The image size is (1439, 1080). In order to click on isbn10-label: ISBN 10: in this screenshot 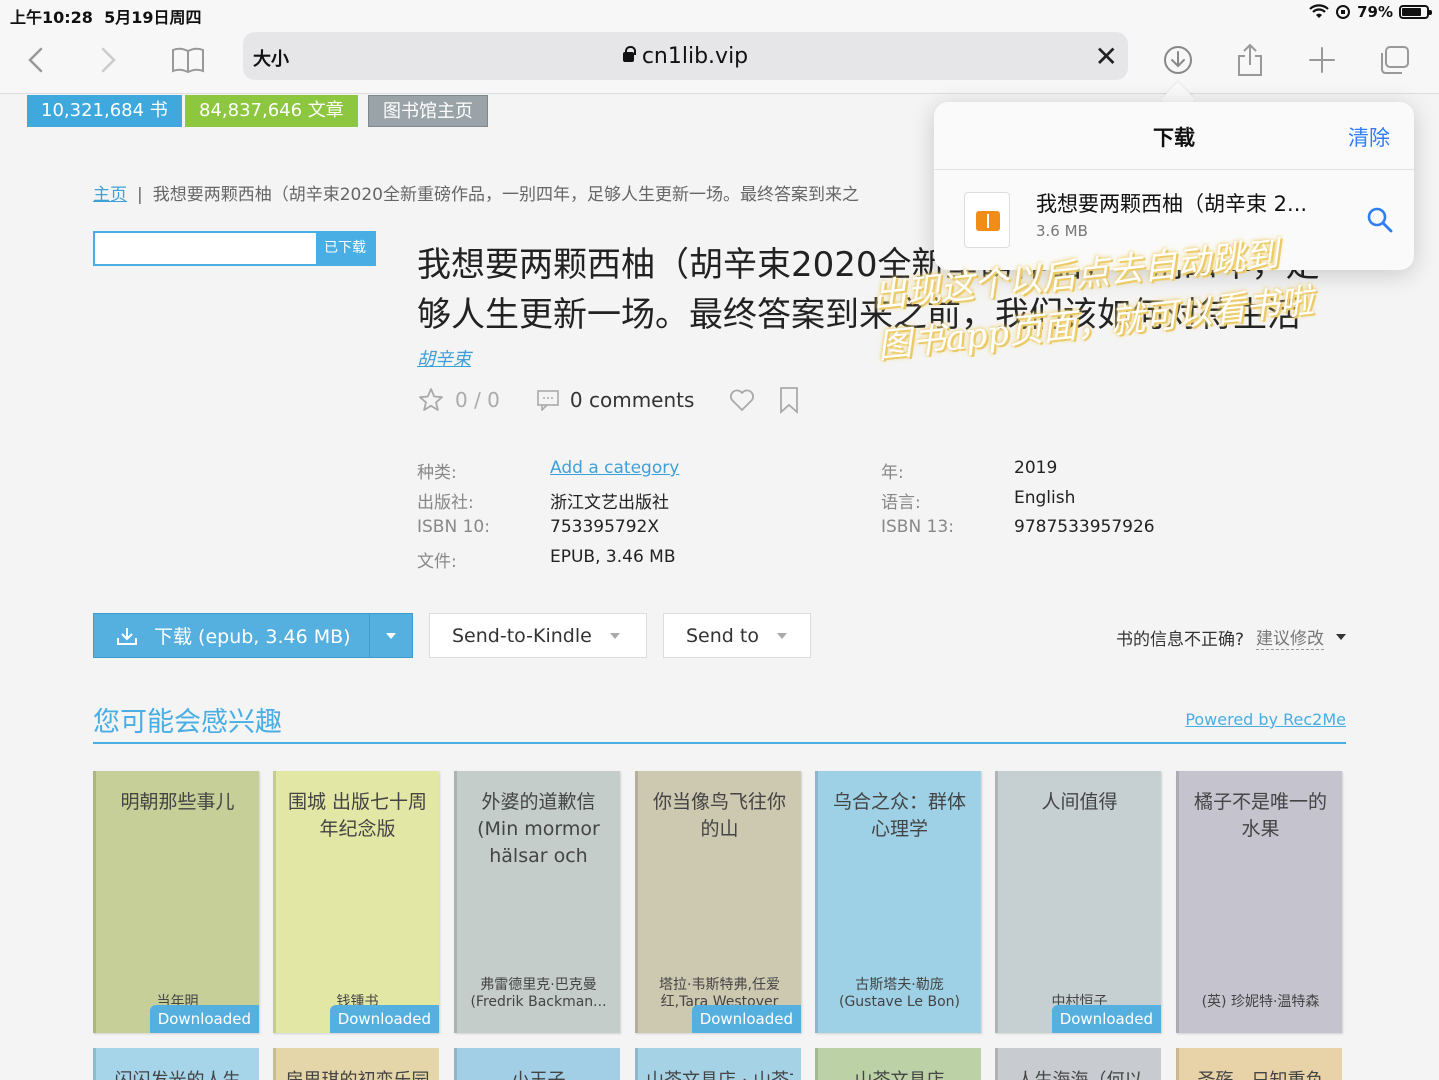, I will do `click(453, 527)`.